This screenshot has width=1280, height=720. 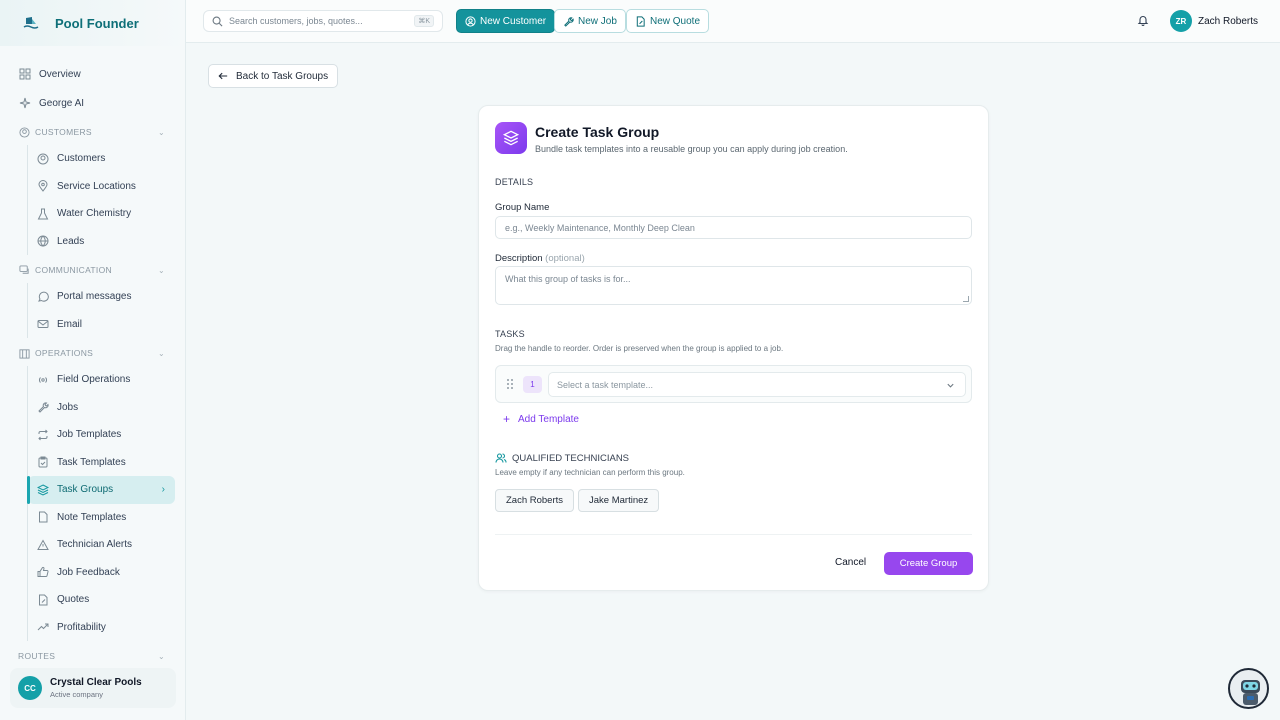 I want to click on back-button: Back to Task Groups, so click(x=273, y=76).